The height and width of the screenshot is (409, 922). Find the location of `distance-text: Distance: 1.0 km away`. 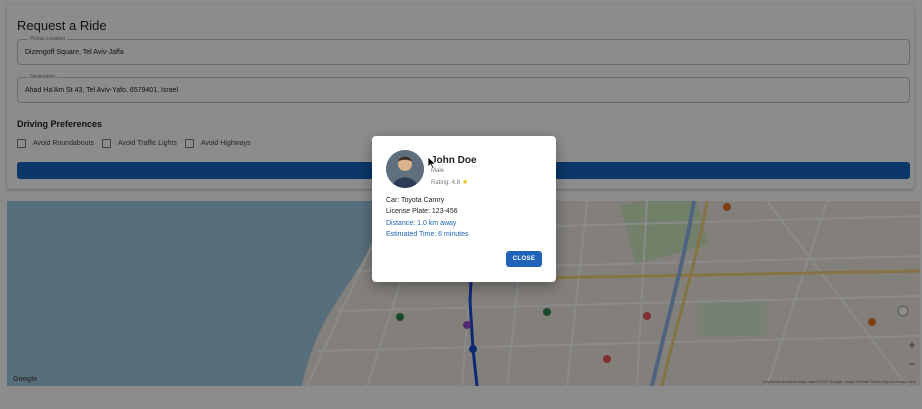

distance-text: Distance: 1.0 km away is located at coordinates (421, 223).